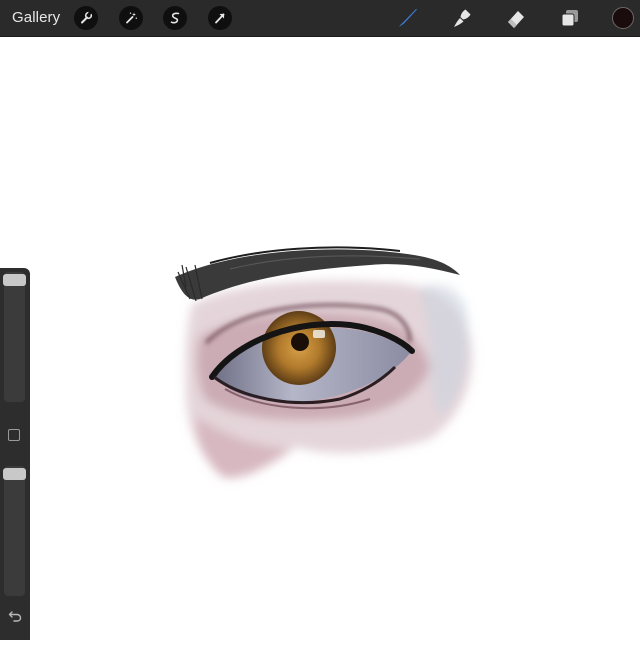 The height and width of the screenshot is (645, 640). Describe the element at coordinates (86, 18) in the screenshot. I see `actions-wrench-icon` at that location.